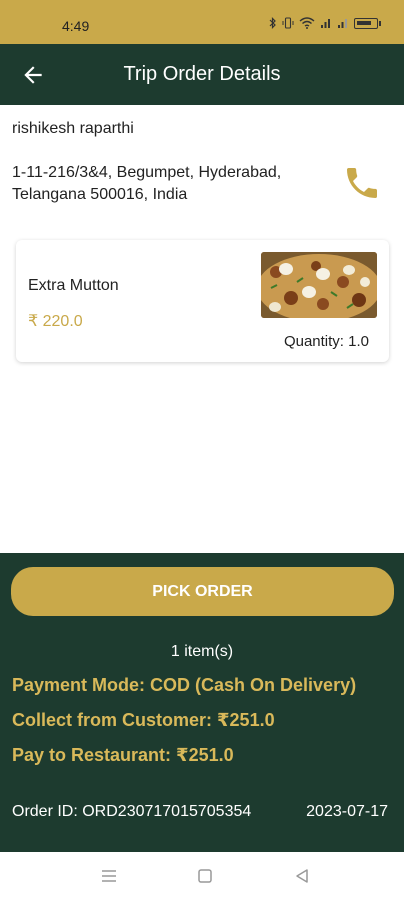  Describe the element at coordinates (288, 23) in the screenshot. I see `vibrate-icon` at that location.